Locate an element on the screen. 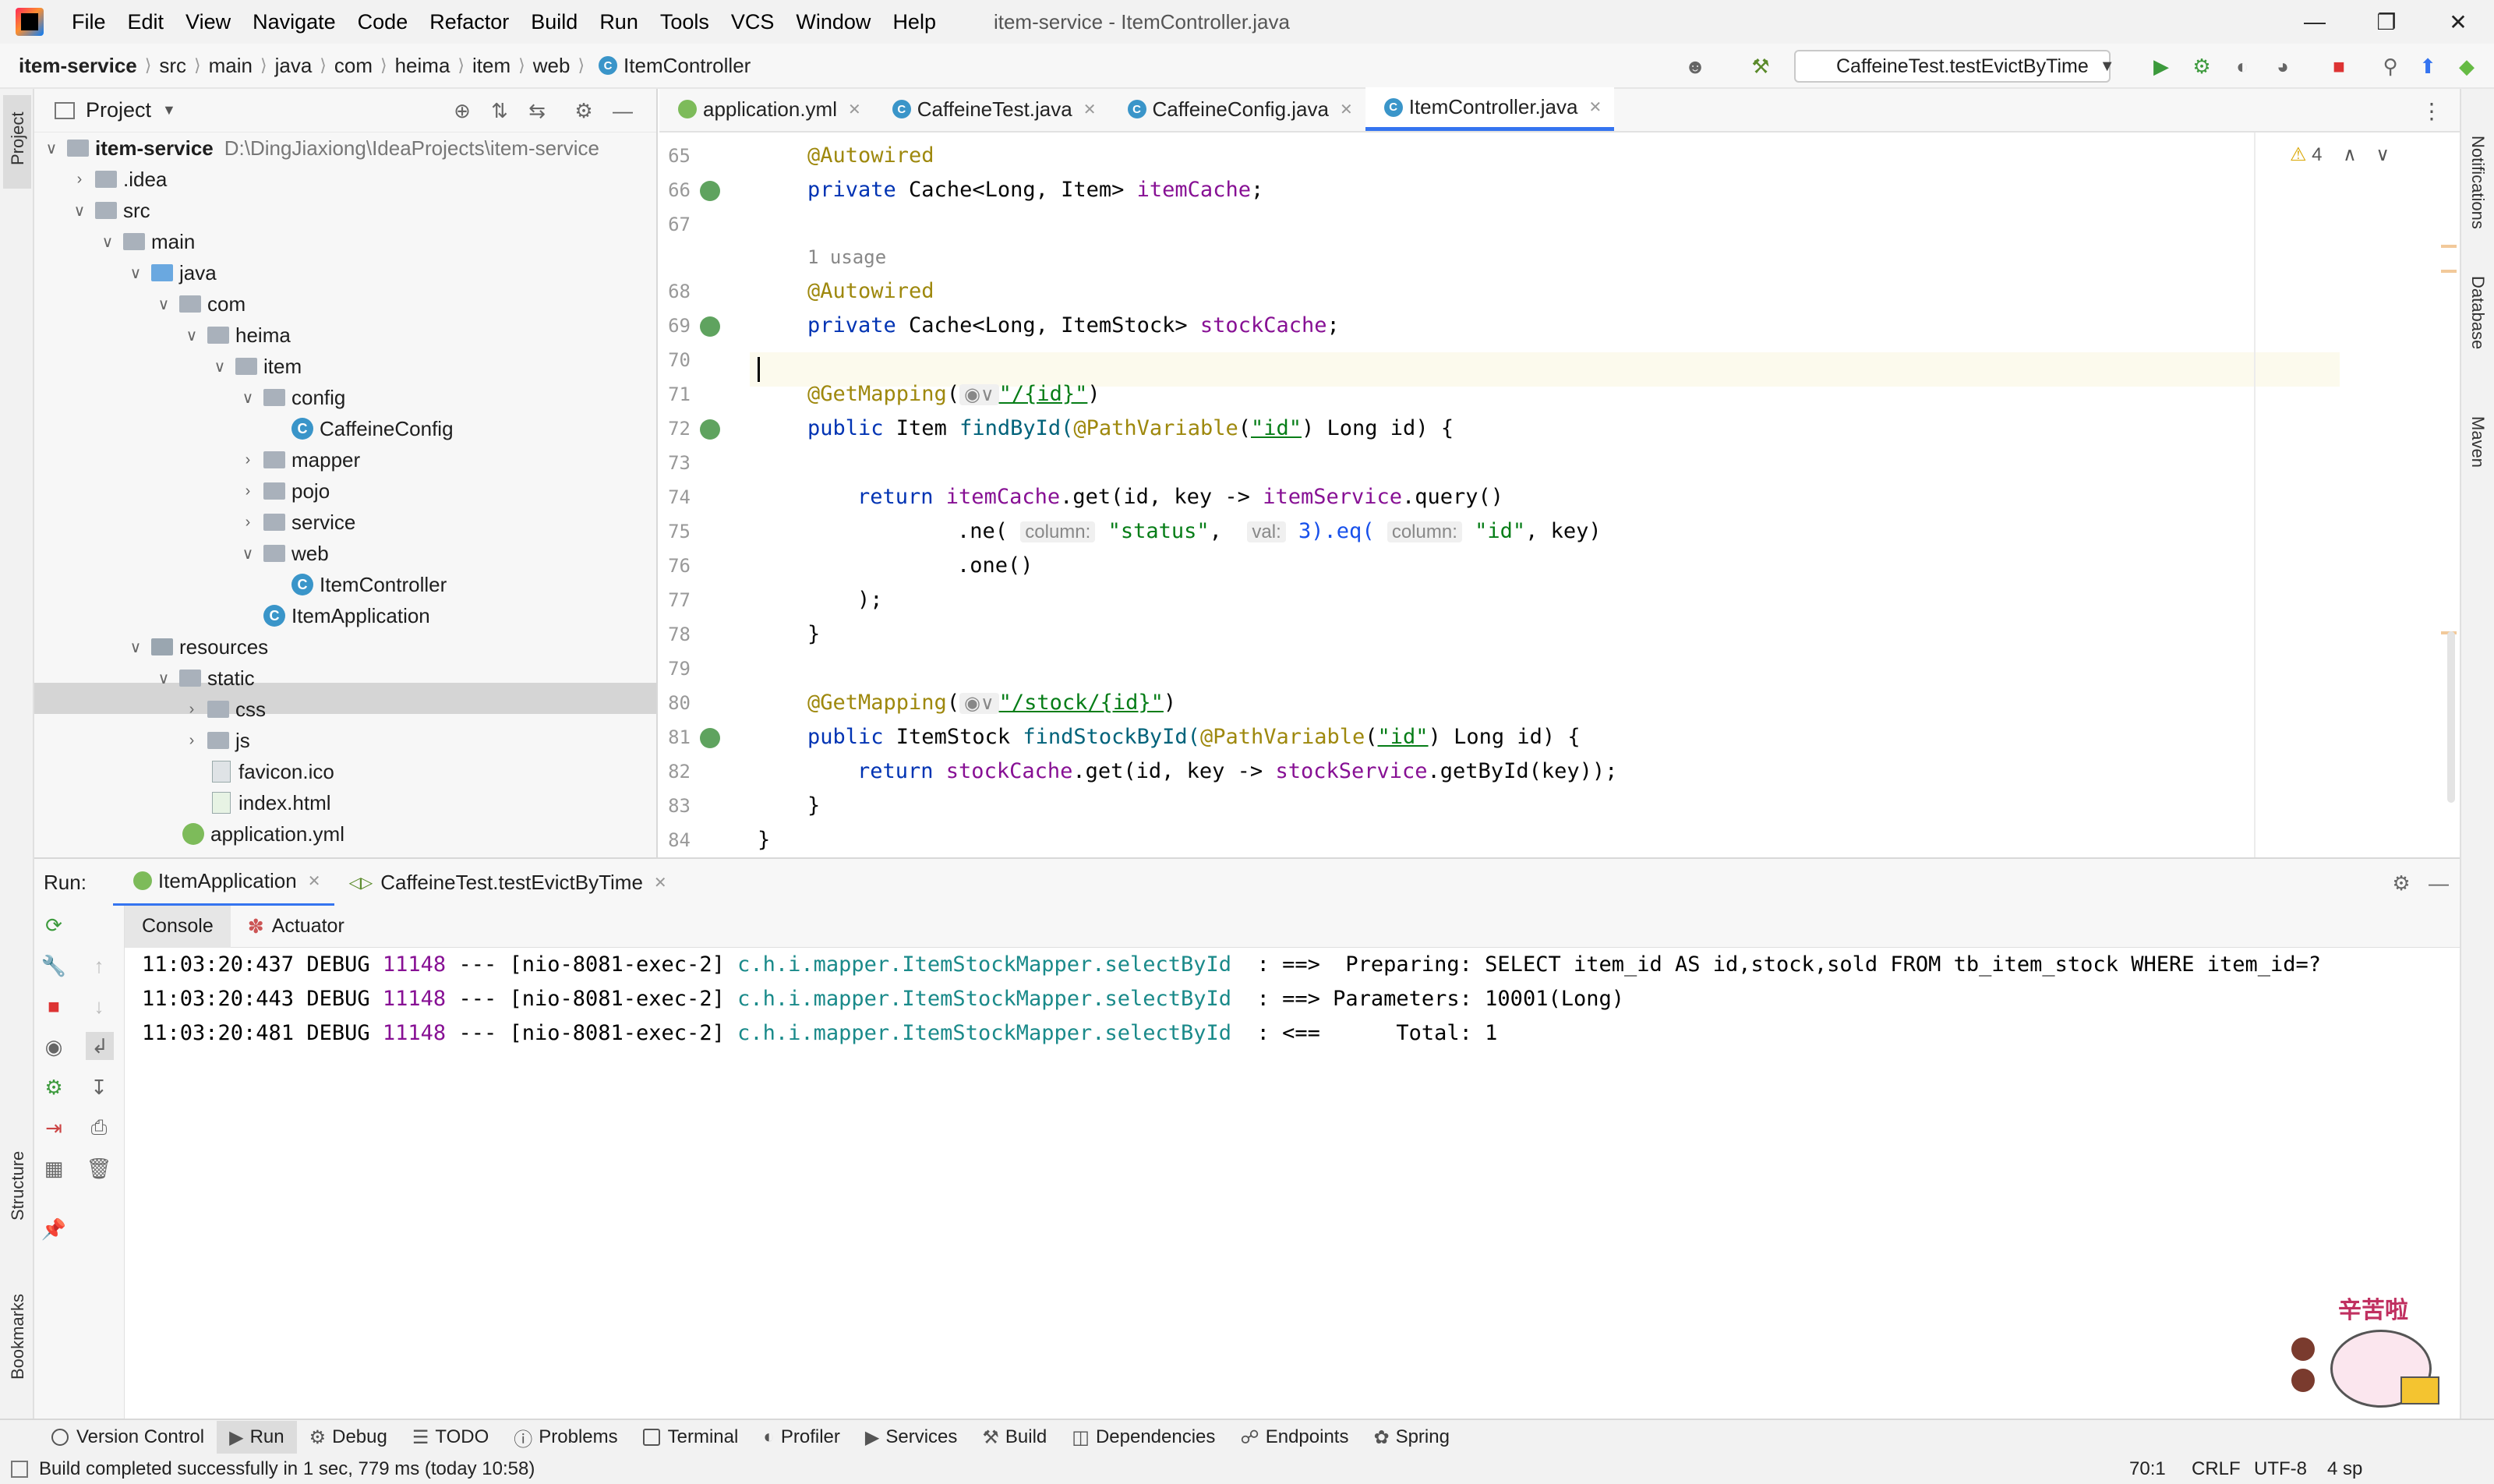  chevron-down-icon: ▼ is located at coordinates (169, 110).